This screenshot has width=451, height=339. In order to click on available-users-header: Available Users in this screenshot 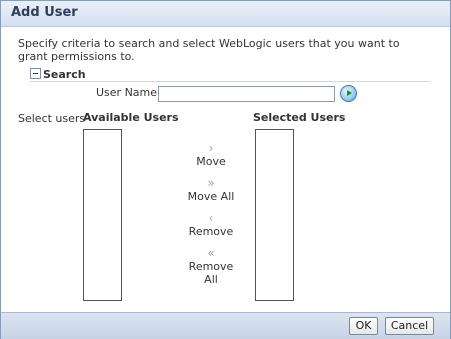, I will do `click(131, 117)`.